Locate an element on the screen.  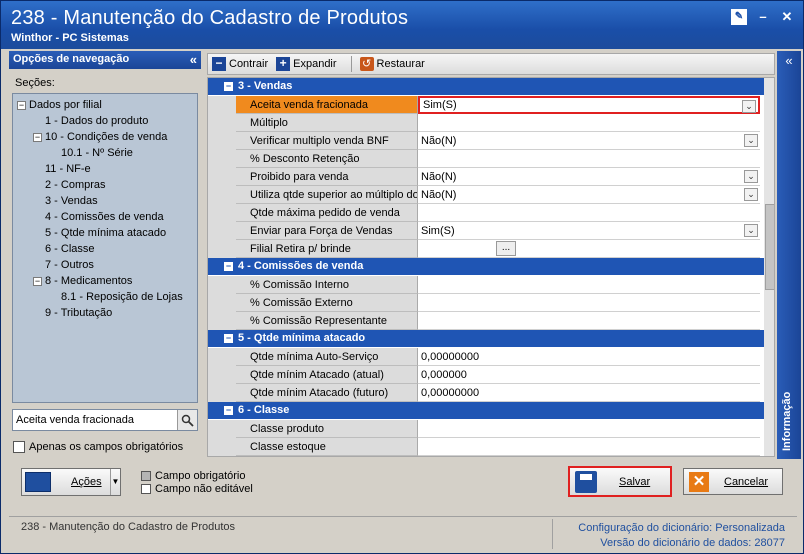
property-row: Qtde mínima Auto-Serviço 0,00000000 is located at coordinates (486, 357).